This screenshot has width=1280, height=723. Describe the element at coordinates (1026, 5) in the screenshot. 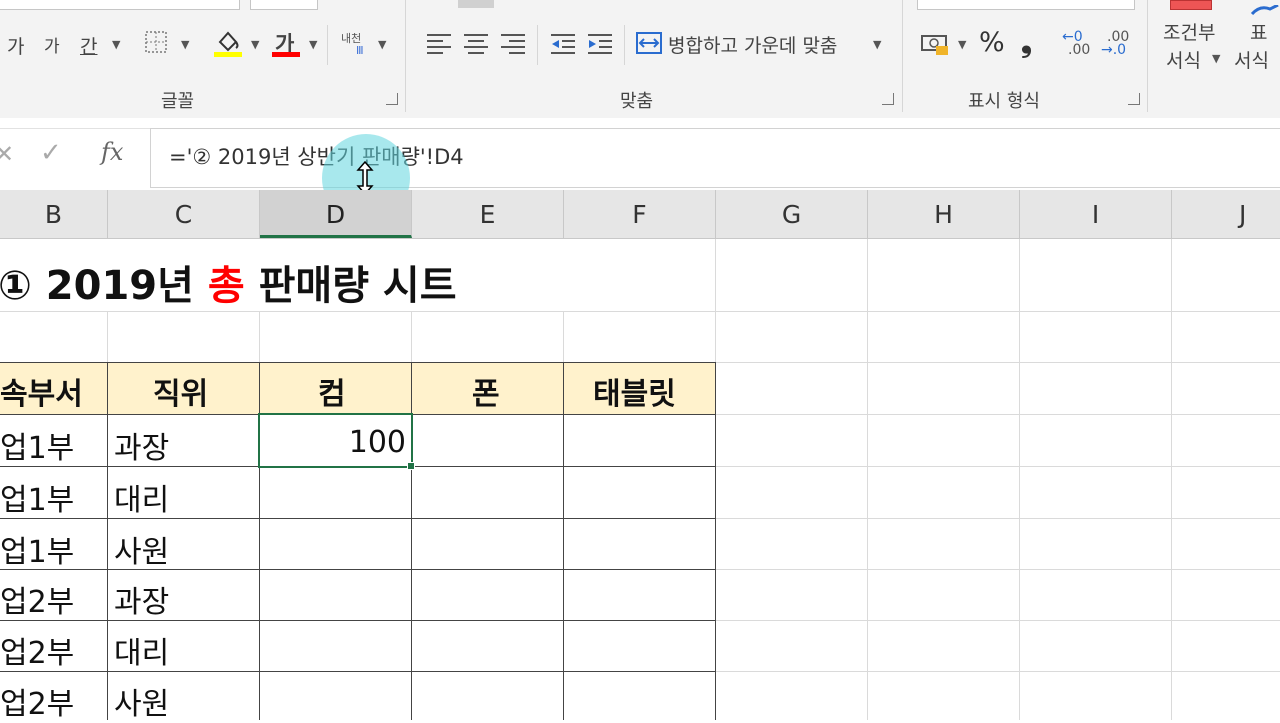

I see `number-format-box` at that location.